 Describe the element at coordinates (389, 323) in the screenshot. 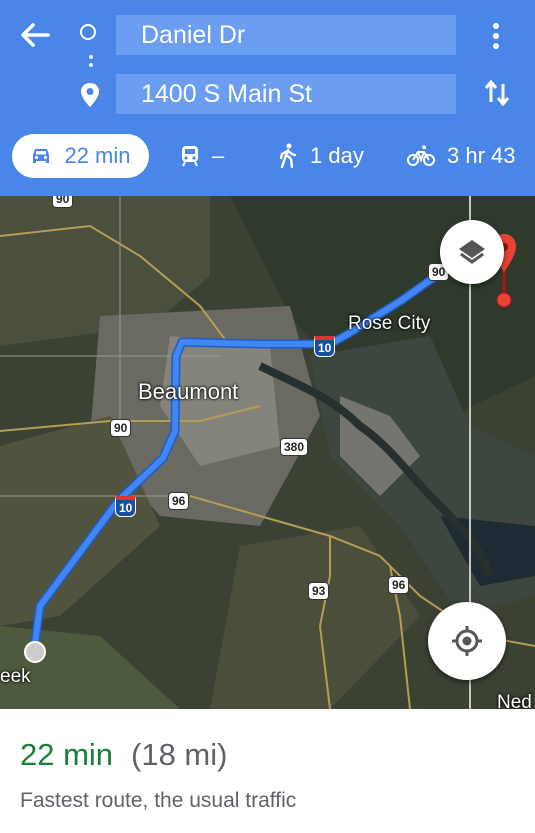

I see `city-label-rose-city: Rose City` at that location.